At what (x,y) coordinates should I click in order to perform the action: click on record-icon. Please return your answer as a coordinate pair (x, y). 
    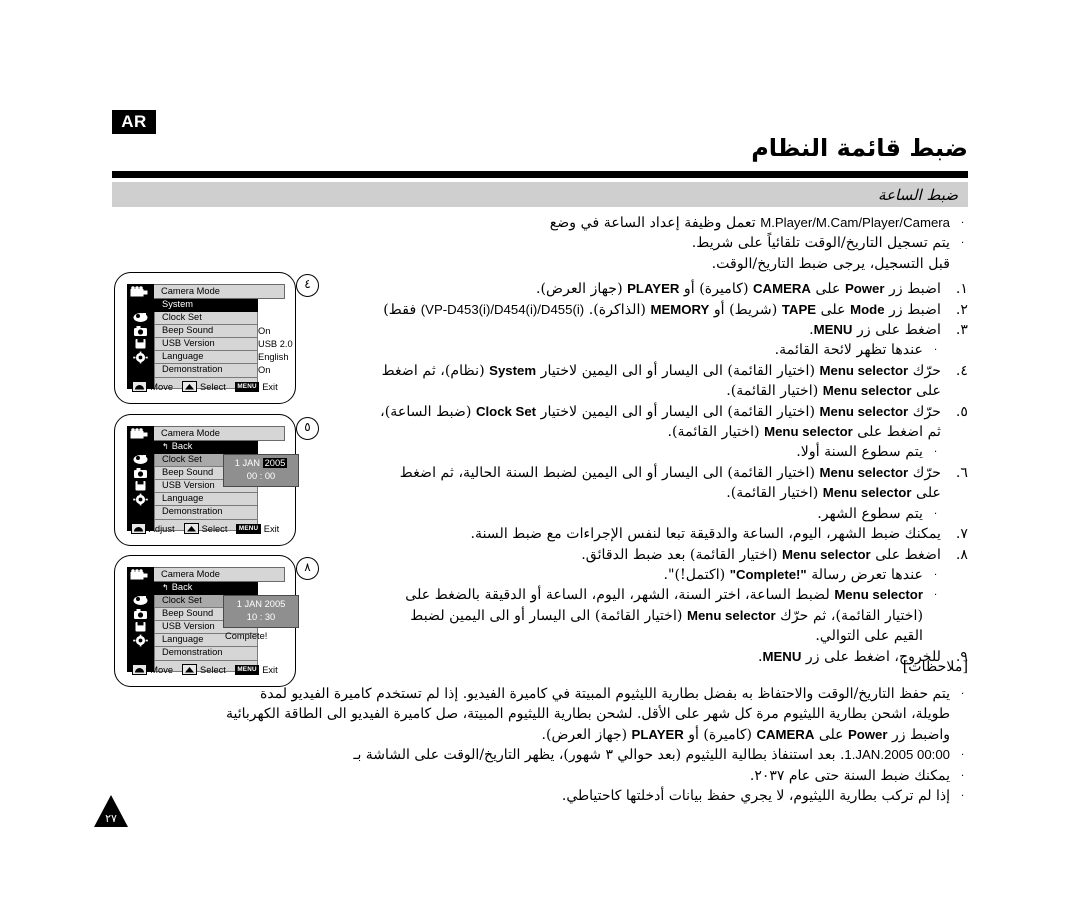
    Looking at the image, I should click on (140, 316).